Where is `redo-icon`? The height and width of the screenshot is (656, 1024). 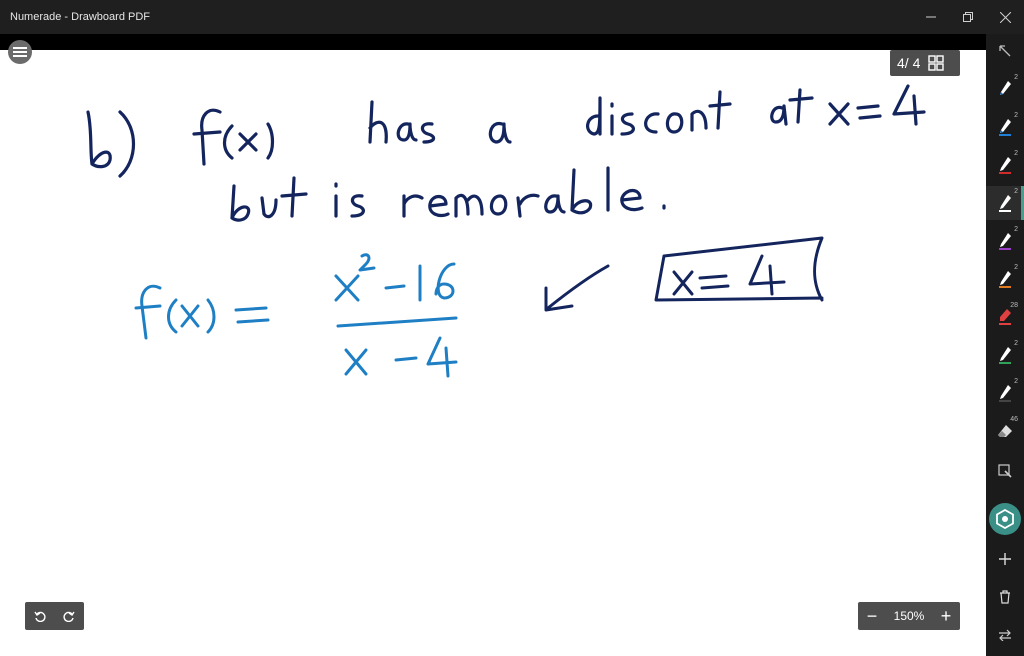 redo-icon is located at coordinates (68, 616).